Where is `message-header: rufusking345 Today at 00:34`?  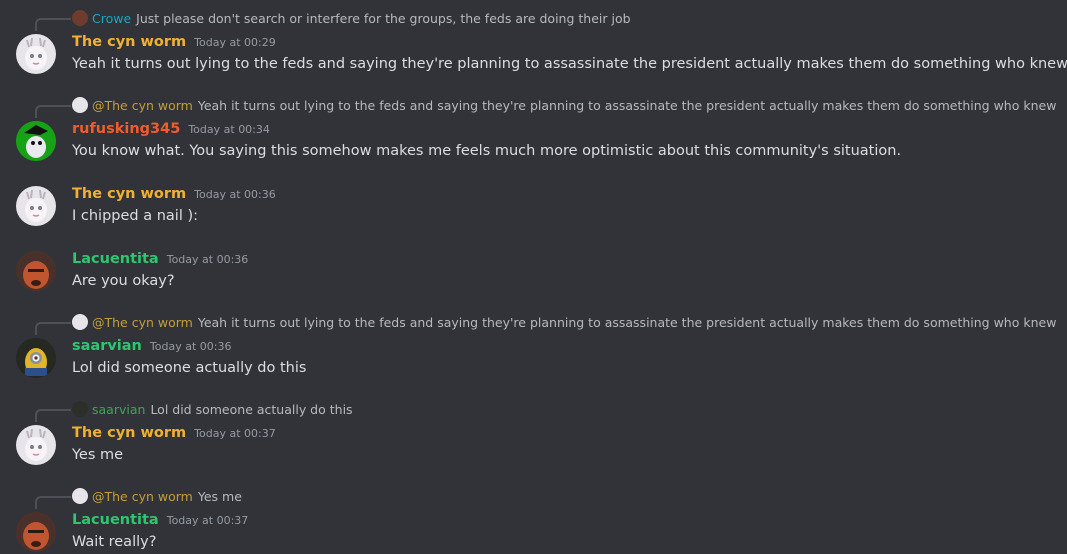 message-header: rufusking345 Today at 00:34 is located at coordinates (171, 129).